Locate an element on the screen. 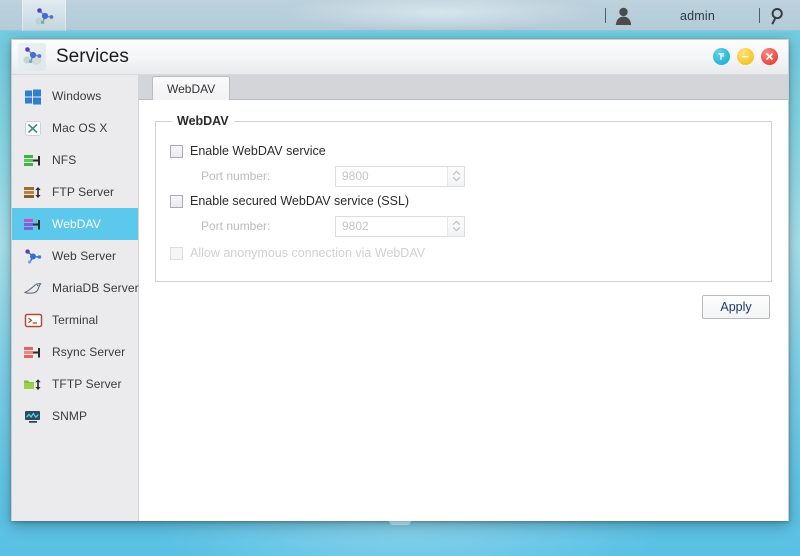  windows-icon is located at coordinates (33, 96).